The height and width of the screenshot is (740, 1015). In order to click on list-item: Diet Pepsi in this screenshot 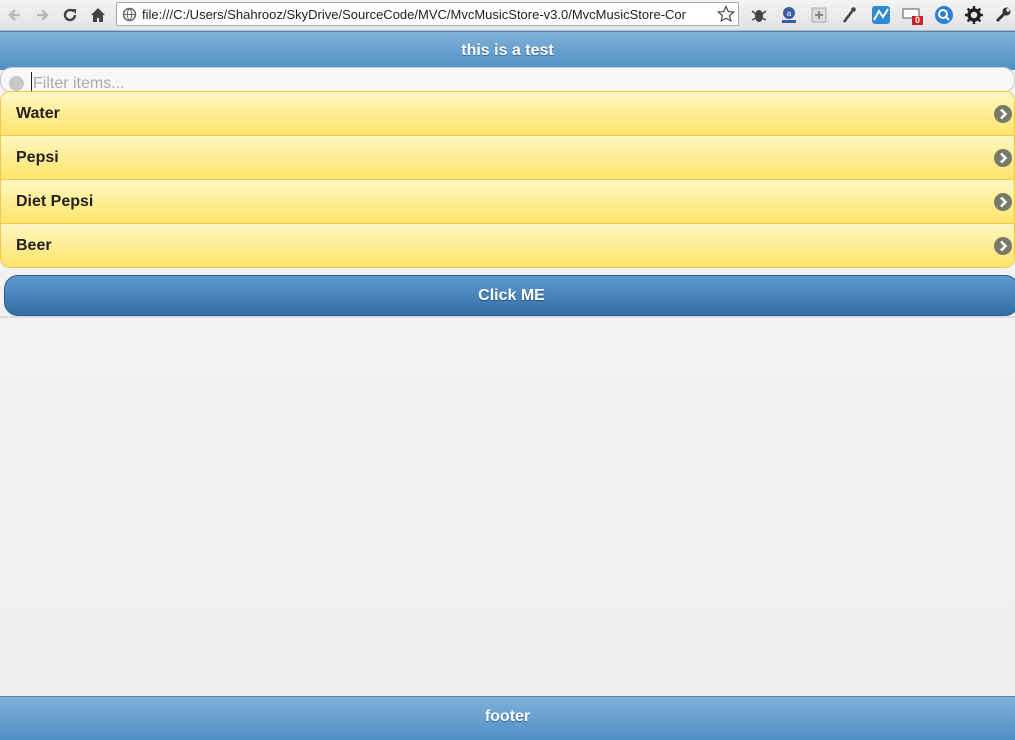, I will do `click(507, 202)`.